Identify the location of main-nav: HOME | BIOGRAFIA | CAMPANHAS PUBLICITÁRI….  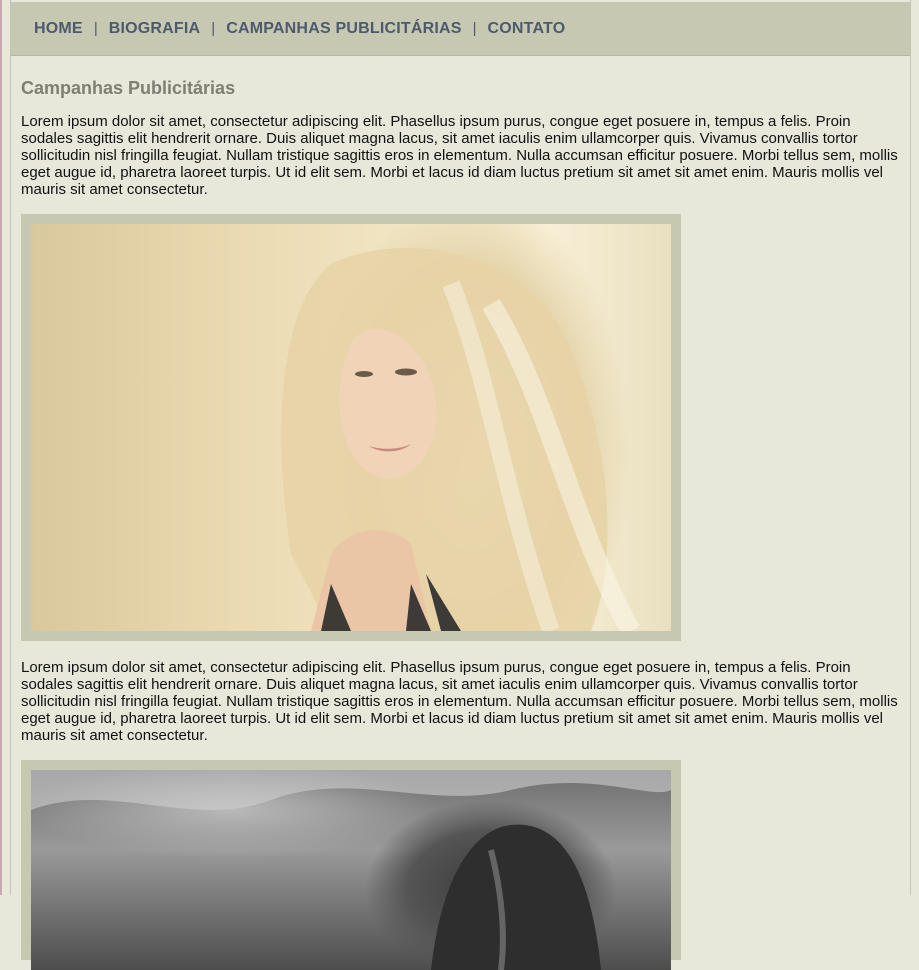
(460, 29).